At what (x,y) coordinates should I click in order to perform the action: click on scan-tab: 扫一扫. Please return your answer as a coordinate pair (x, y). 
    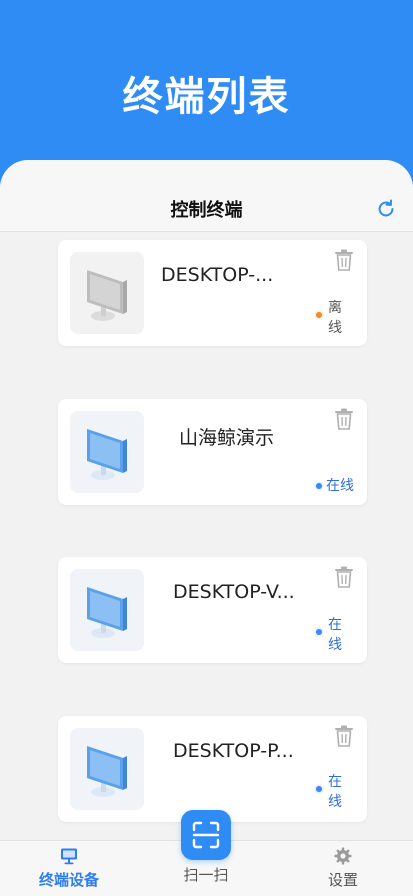
    Looking at the image, I should click on (206, 847).